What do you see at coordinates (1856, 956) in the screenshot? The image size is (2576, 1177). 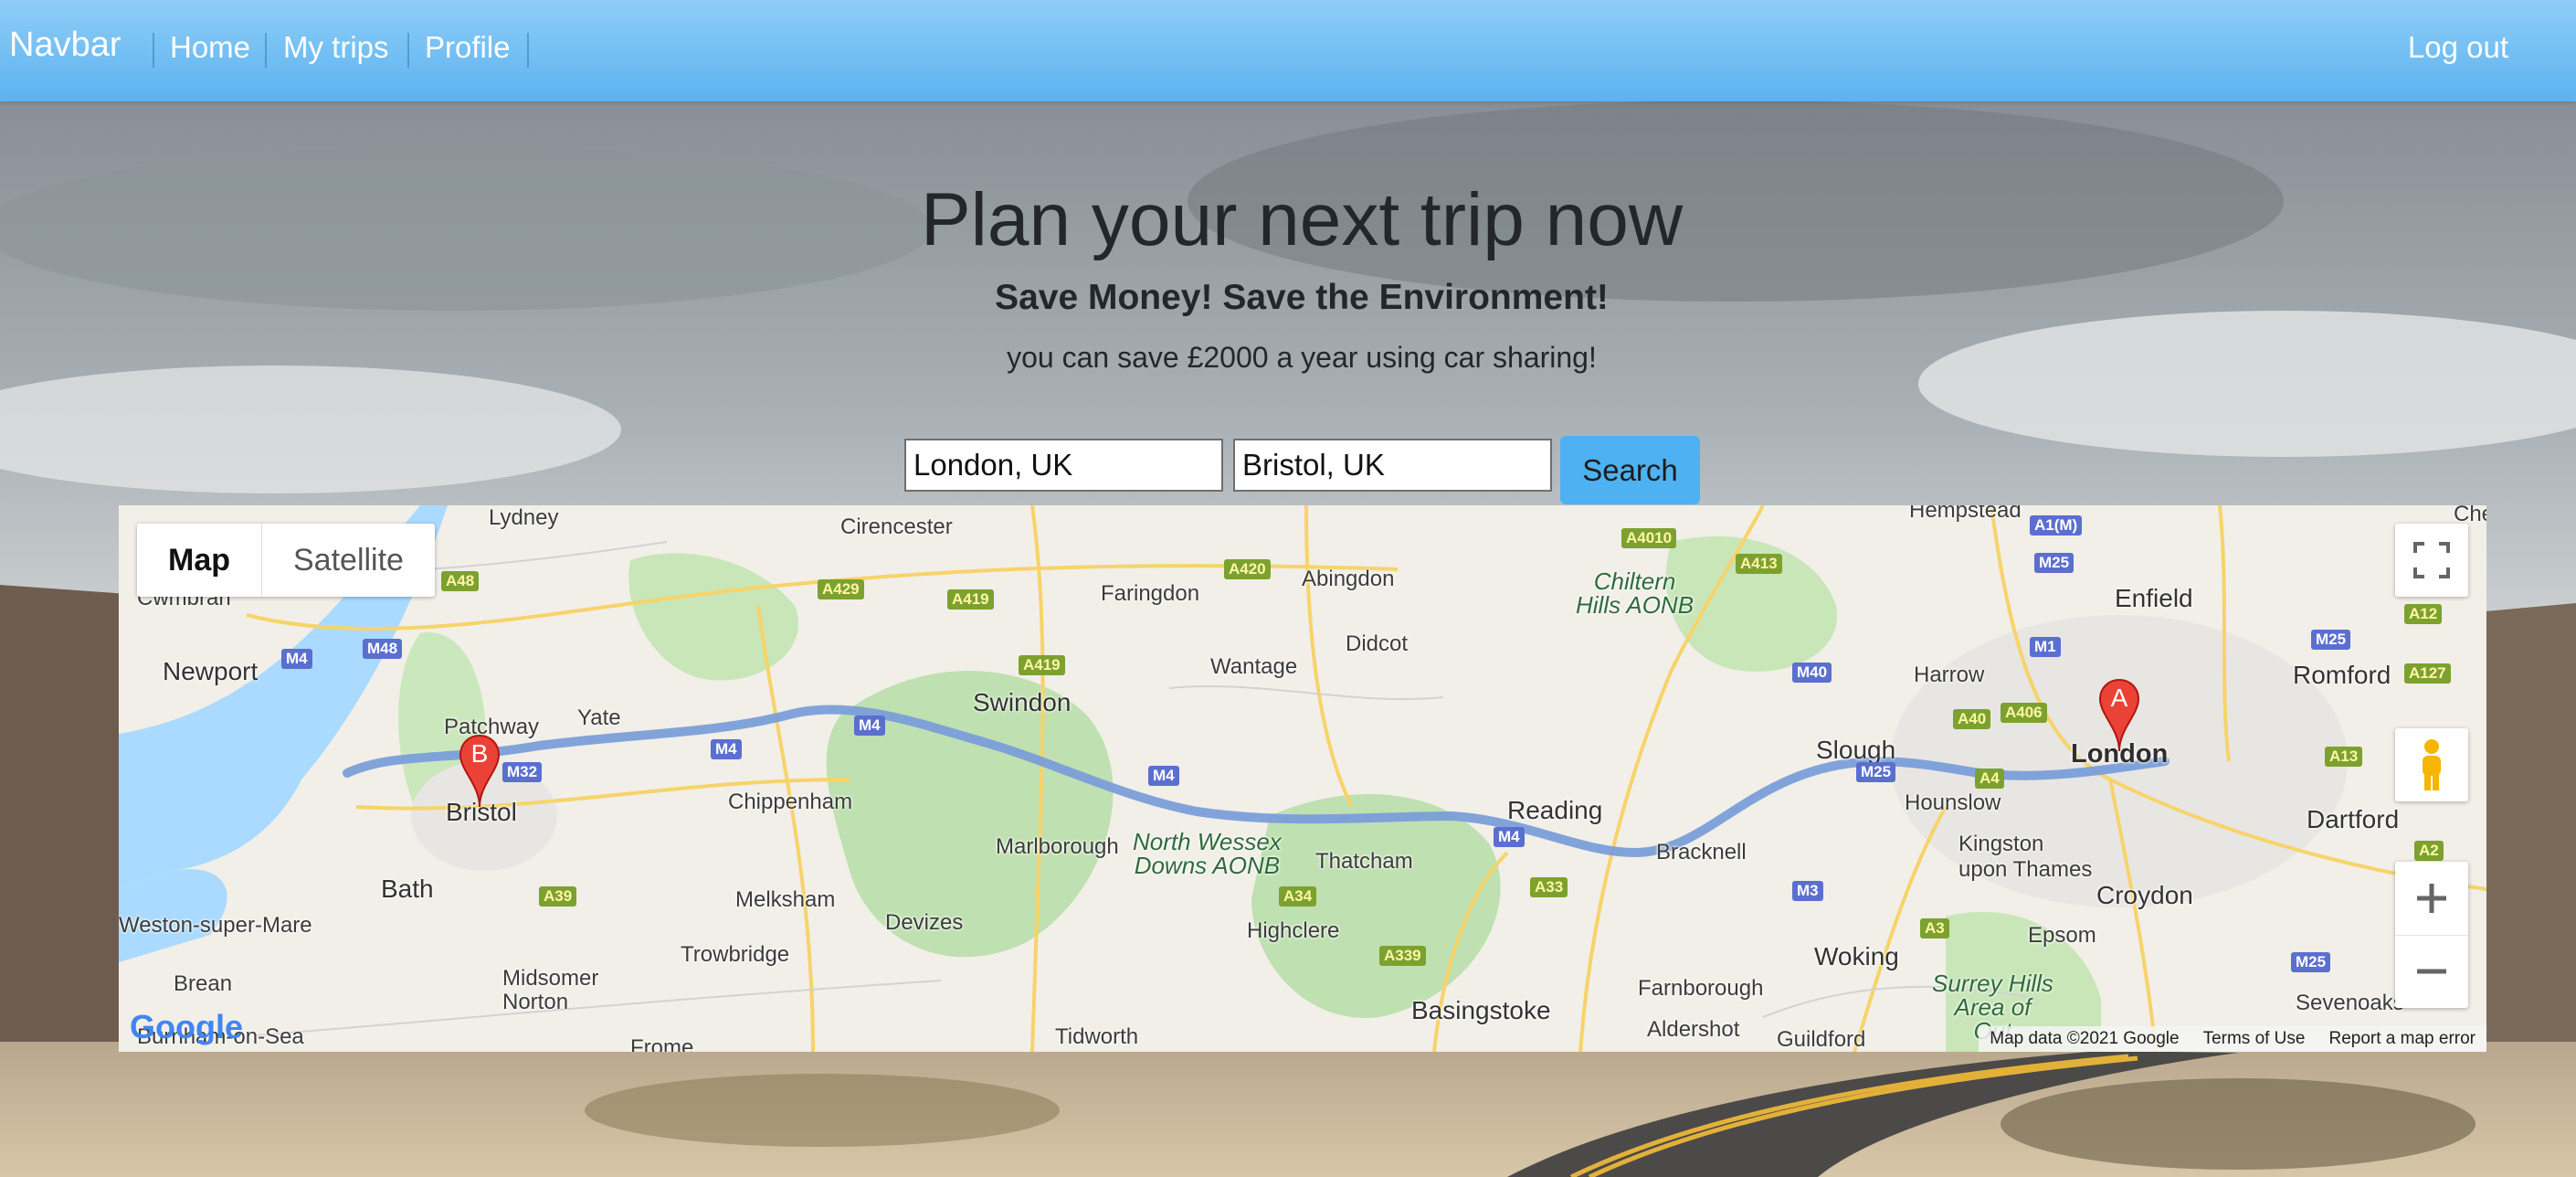 I see `place-label: Woking` at bounding box center [1856, 956].